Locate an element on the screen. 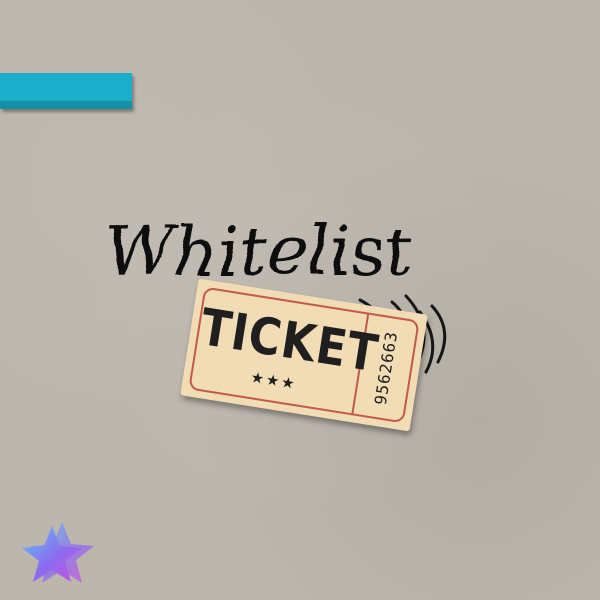 This screenshot has width=600, height=600. accent-bar-shadow is located at coordinates (66, 105).